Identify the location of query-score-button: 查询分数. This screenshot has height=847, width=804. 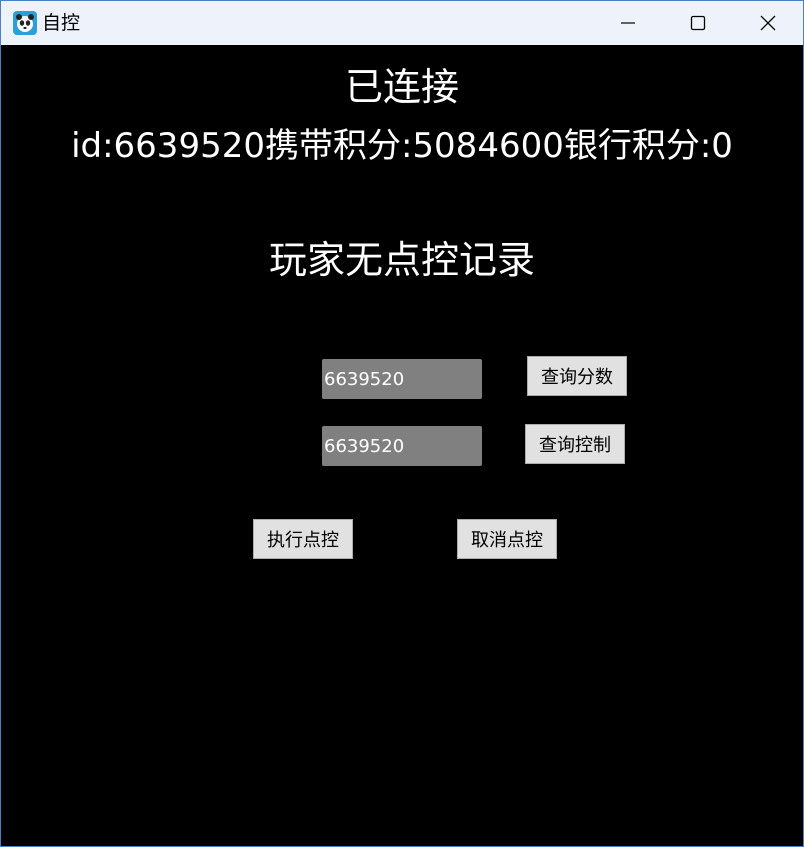
(577, 376).